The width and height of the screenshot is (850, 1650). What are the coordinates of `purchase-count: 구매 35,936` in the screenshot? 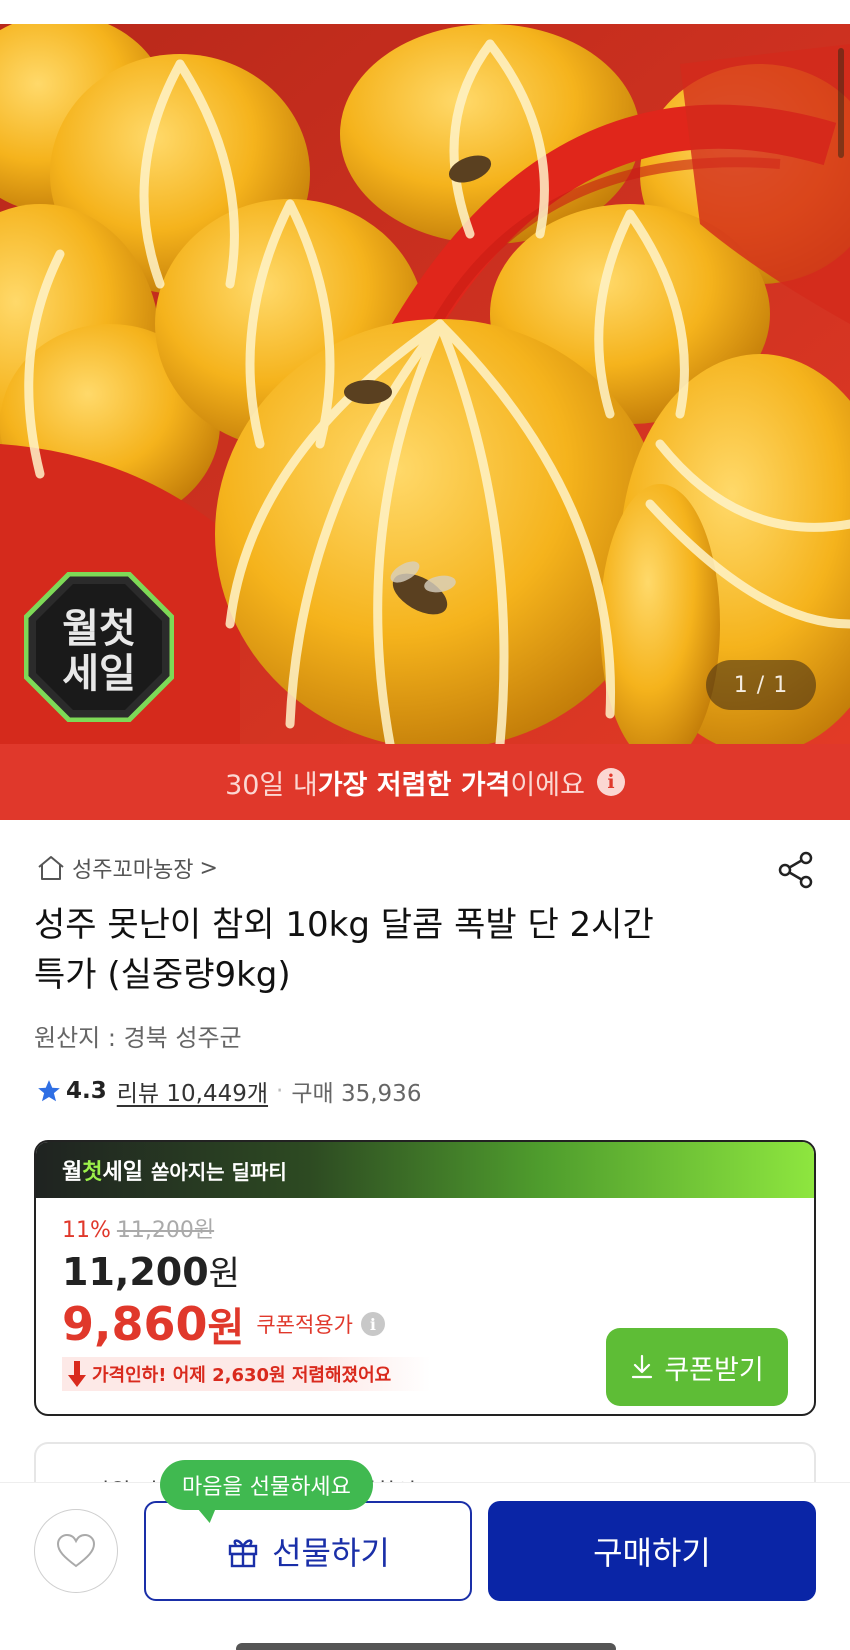 It's located at (356, 1094).